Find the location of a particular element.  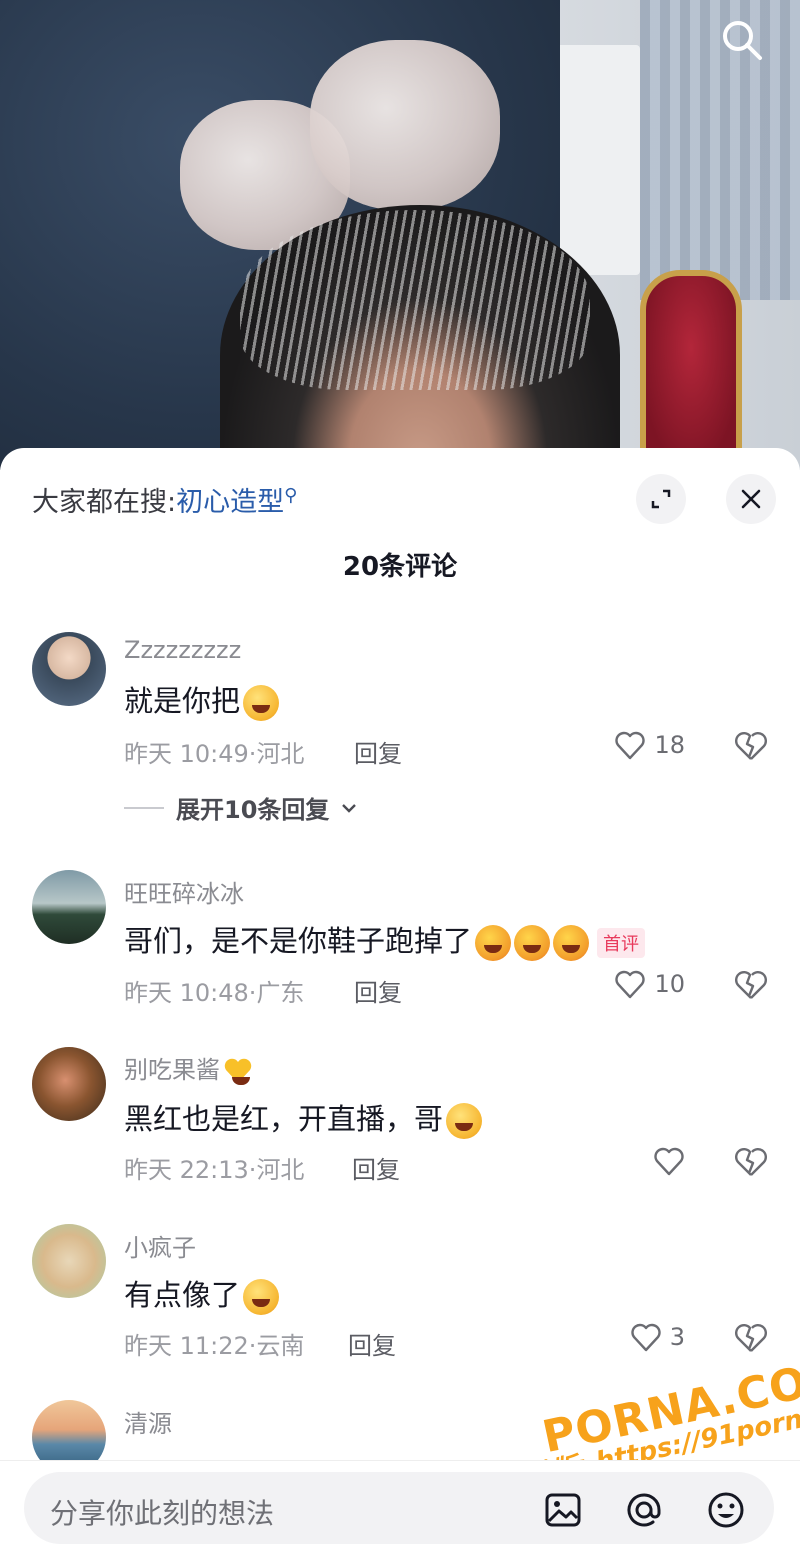

comment-username: 清源 is located at coordinates (148, 1421).